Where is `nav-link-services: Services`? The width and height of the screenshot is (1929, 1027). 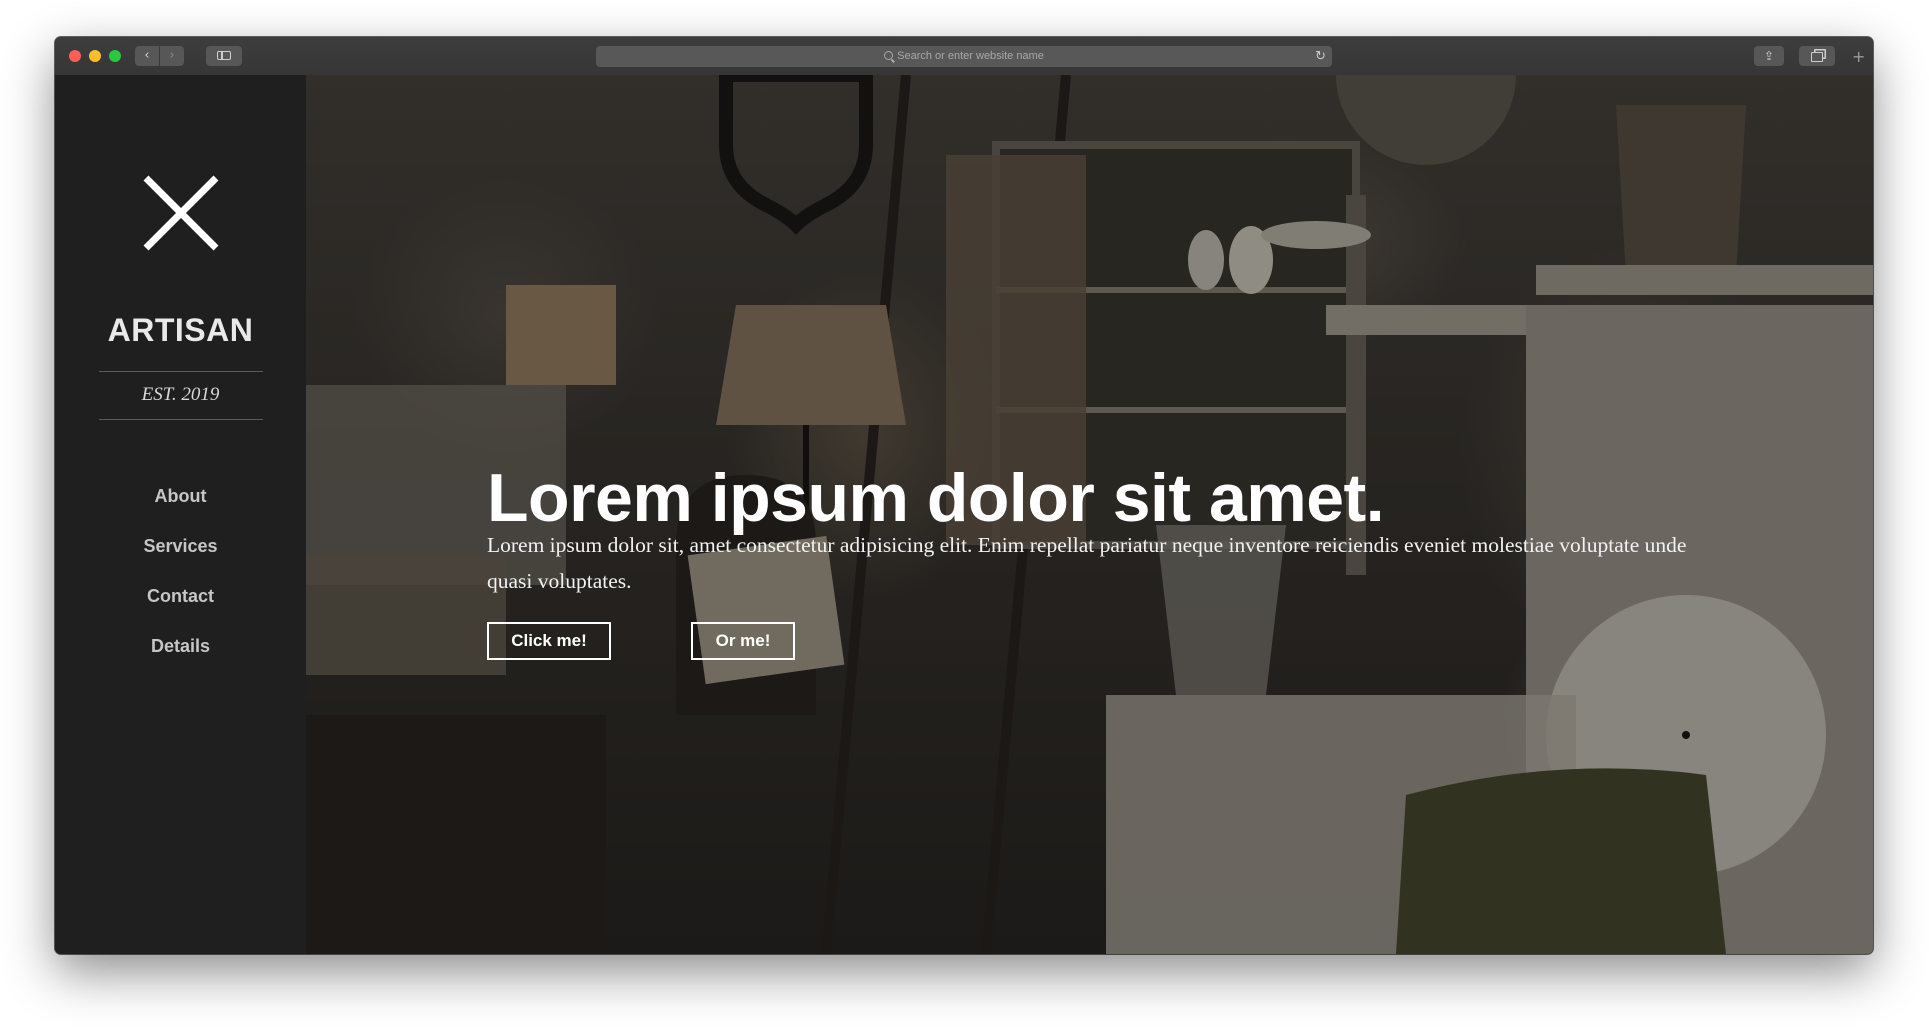 nav-link-services: Services is located at coordinates (180, 559).